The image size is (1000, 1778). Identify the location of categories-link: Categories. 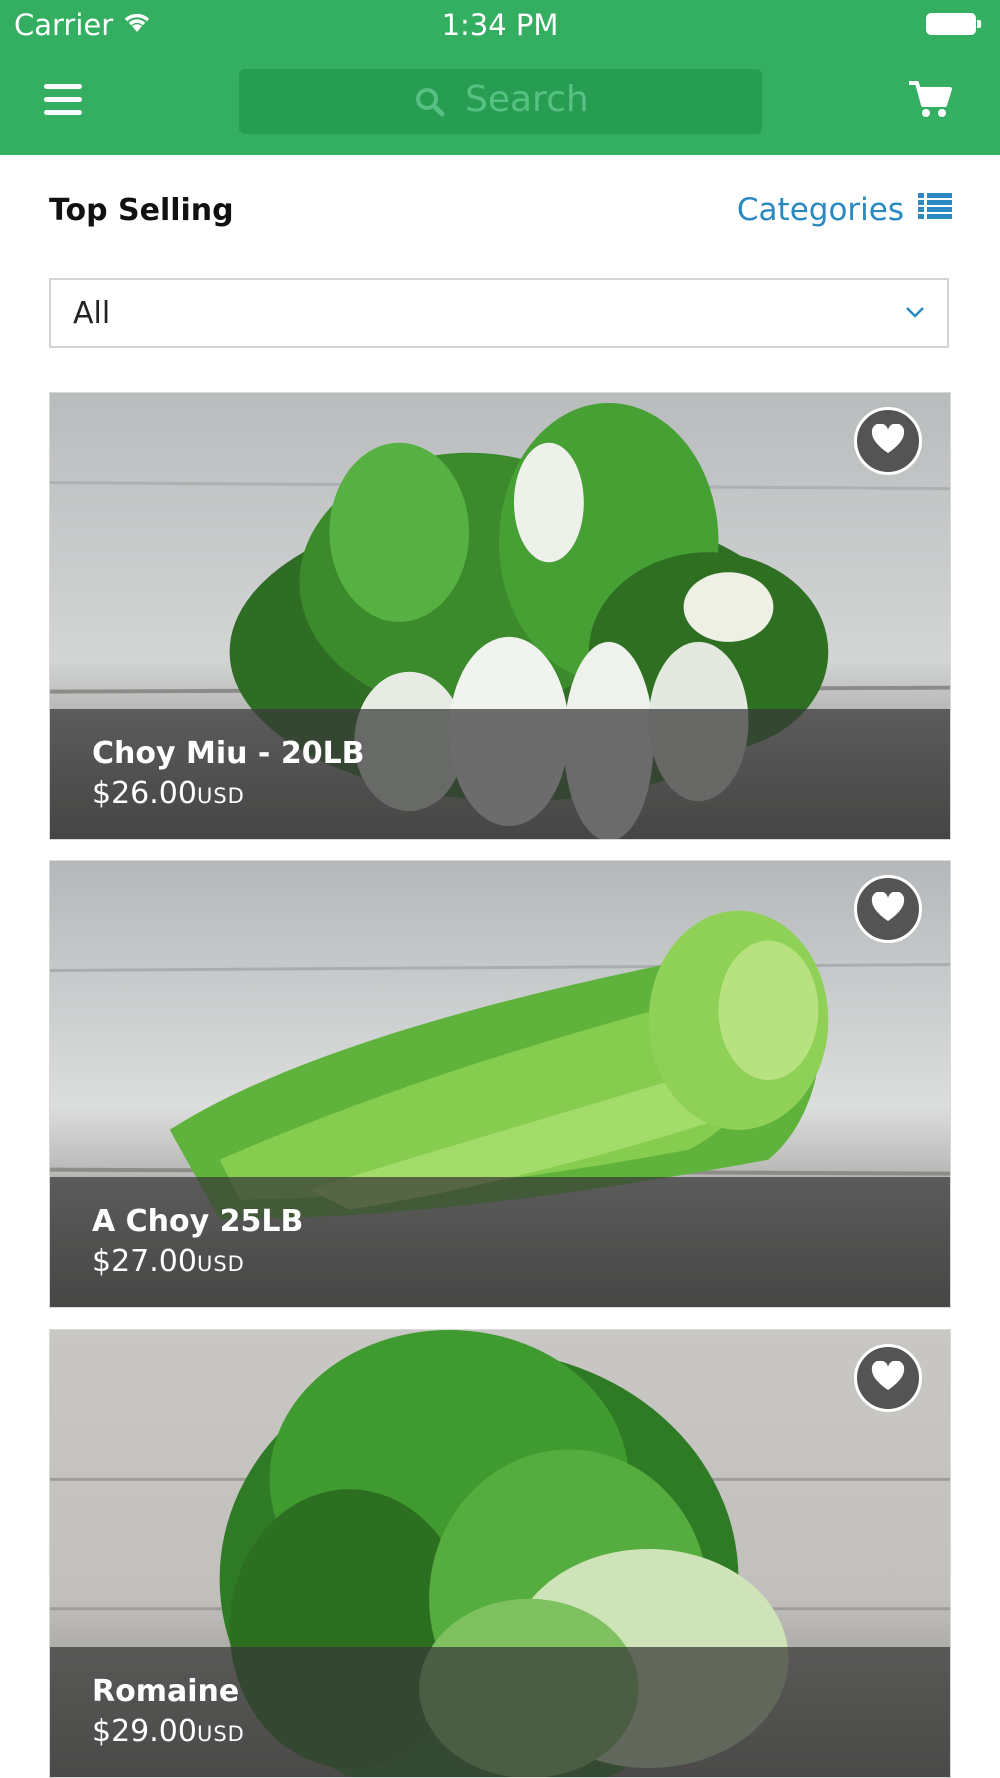
(844, 210).